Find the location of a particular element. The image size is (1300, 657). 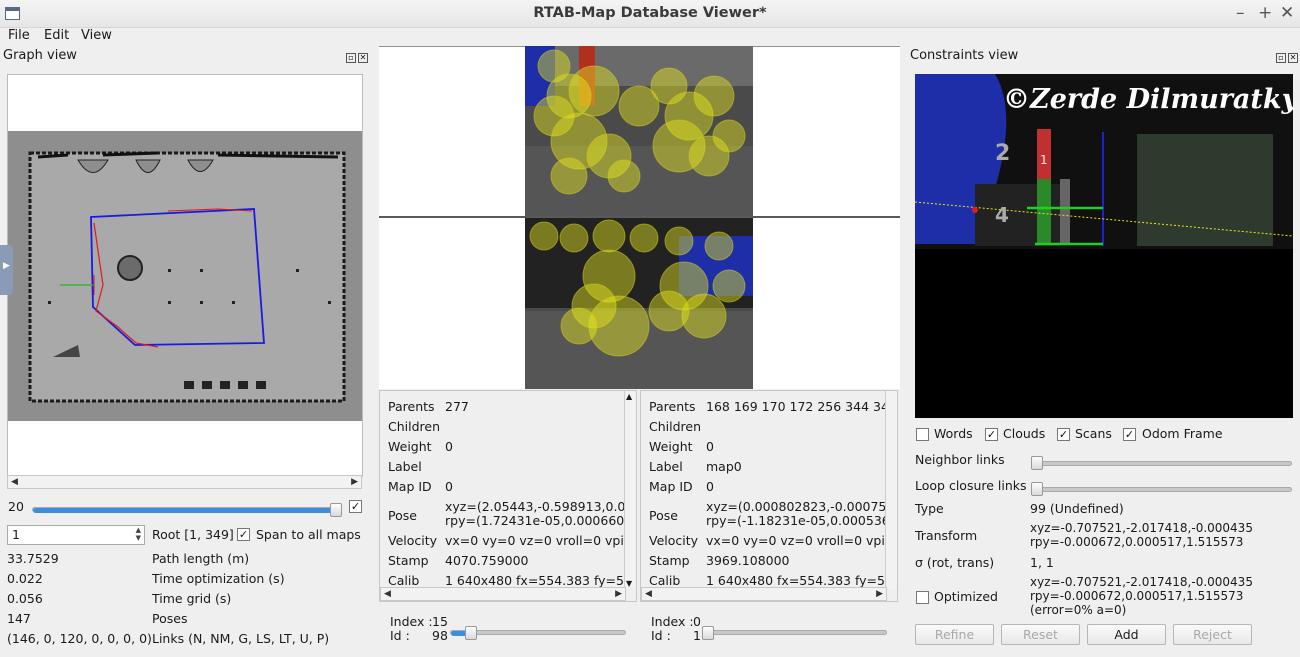

scroll-down-icon: ▼ is located at coordinates (629, 583).